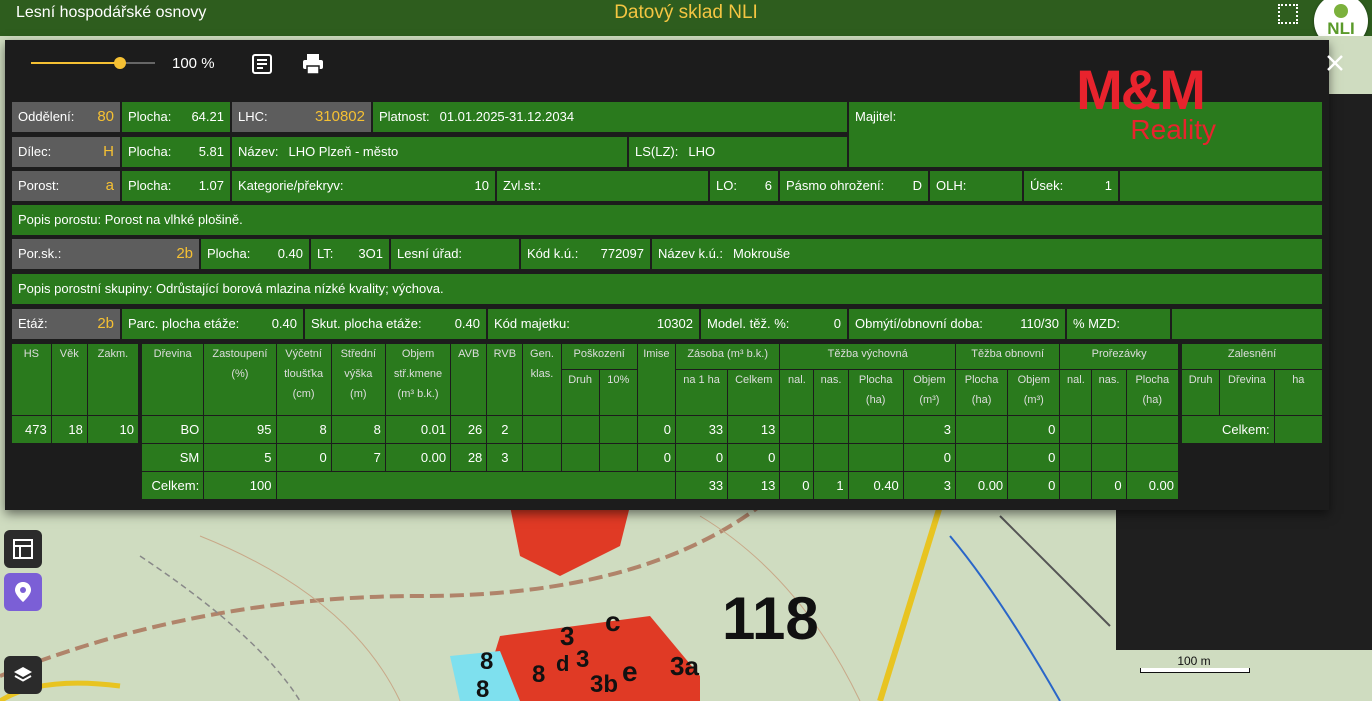 Image resolution: width=1372 pixels, height=701 pixels. I want to click on hdr-line: (cm), so click(303, 394).